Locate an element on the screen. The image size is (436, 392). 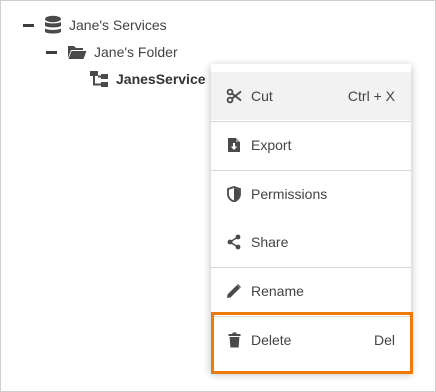
tree-label-root: Jane's Services is located at coordinates (118, 25).